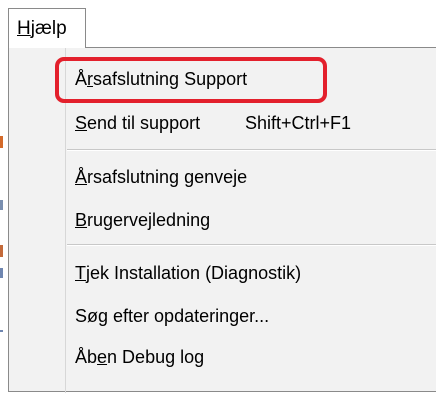  Describe the element at coordinates (143, 220) in the screenshot. I see `menu-item-label: Brugervejledning` at that location.